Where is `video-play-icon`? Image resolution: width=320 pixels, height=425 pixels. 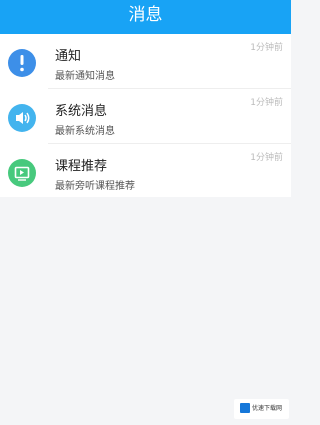
video-play-icon is located at coordinates (22, 173).